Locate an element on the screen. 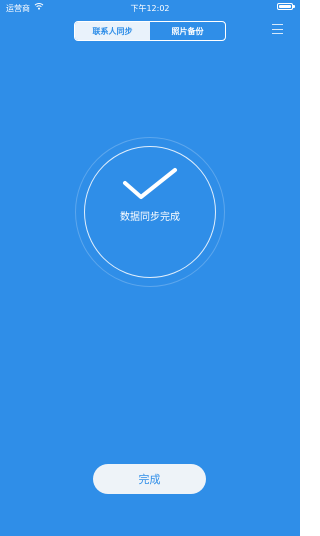 This screenshot has width=320, height=536. sync-complete-text: 数据同步完成 is located at coordinates (150, 217).